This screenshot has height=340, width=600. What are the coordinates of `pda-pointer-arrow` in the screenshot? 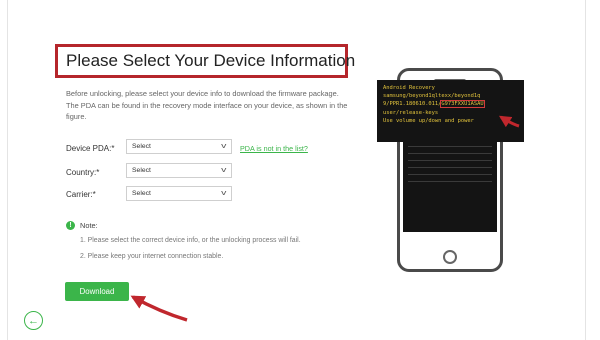 It's located at (509, 121).